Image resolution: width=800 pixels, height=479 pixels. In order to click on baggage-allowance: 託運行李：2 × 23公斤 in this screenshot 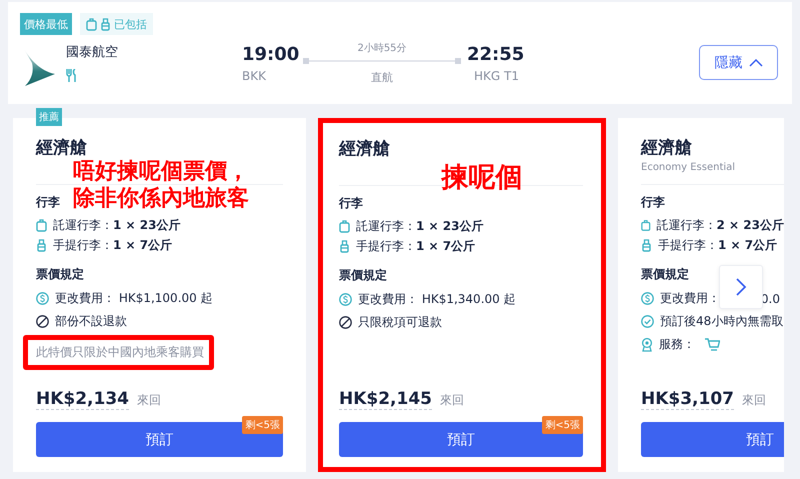, I will do `click(720, 225)`.